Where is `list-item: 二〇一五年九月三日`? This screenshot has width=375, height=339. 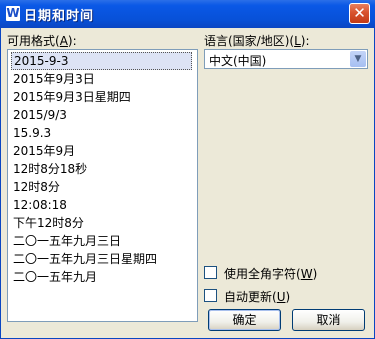
list-item: 二〇一五年九月三日 is located at coordinates (101, 241).